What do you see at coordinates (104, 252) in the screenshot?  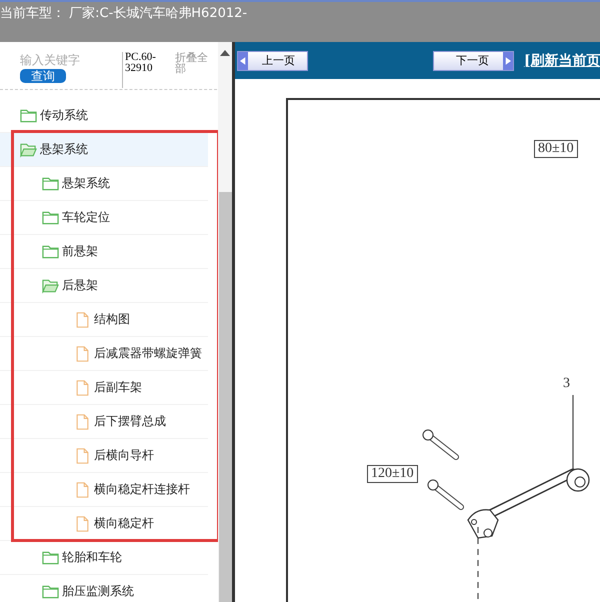 I see `tree-item: 前悬架` at bounding box center [104, 252].